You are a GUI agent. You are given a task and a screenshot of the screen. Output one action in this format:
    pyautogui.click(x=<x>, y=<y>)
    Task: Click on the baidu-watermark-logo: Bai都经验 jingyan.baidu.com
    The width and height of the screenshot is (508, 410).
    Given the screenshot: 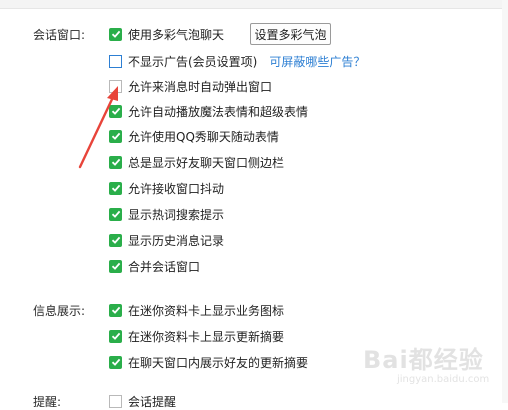 What is the action you would take?
    pyautogui.click(x=429, y=368)
    